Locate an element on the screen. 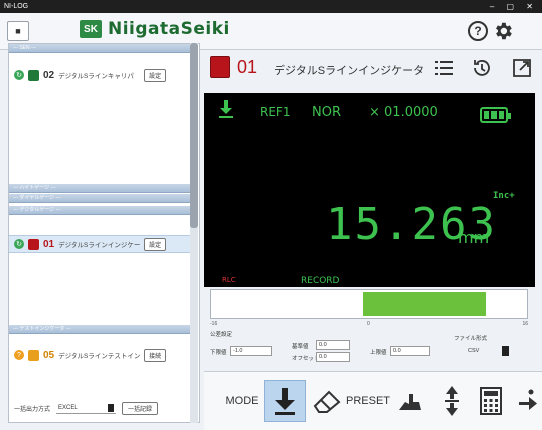  list-icon is located at coordinates (444, 68).